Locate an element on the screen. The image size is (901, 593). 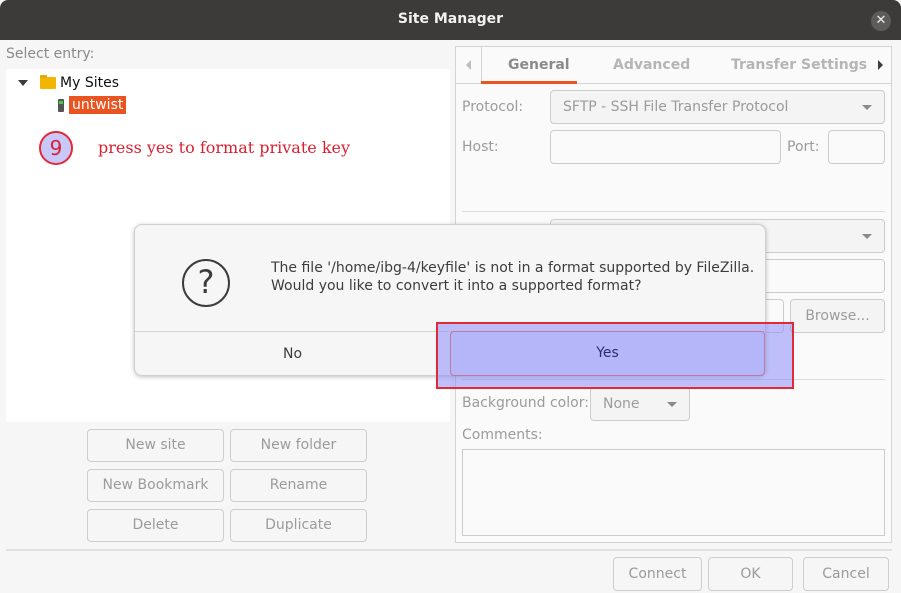
window-title: Site Manager is located at coordinates (450, 19).